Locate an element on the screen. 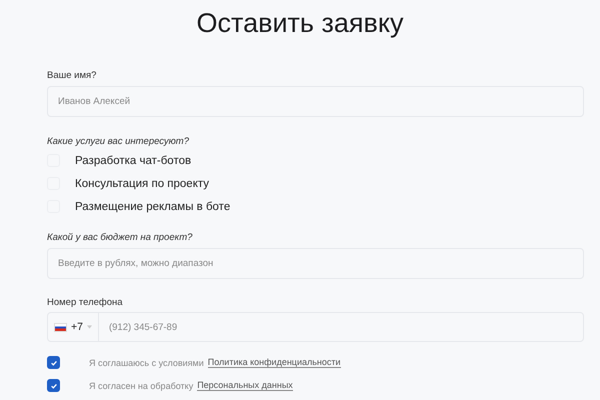 The image size is (600, 400). country-selector: +7 is located at coordinates (73, 327).